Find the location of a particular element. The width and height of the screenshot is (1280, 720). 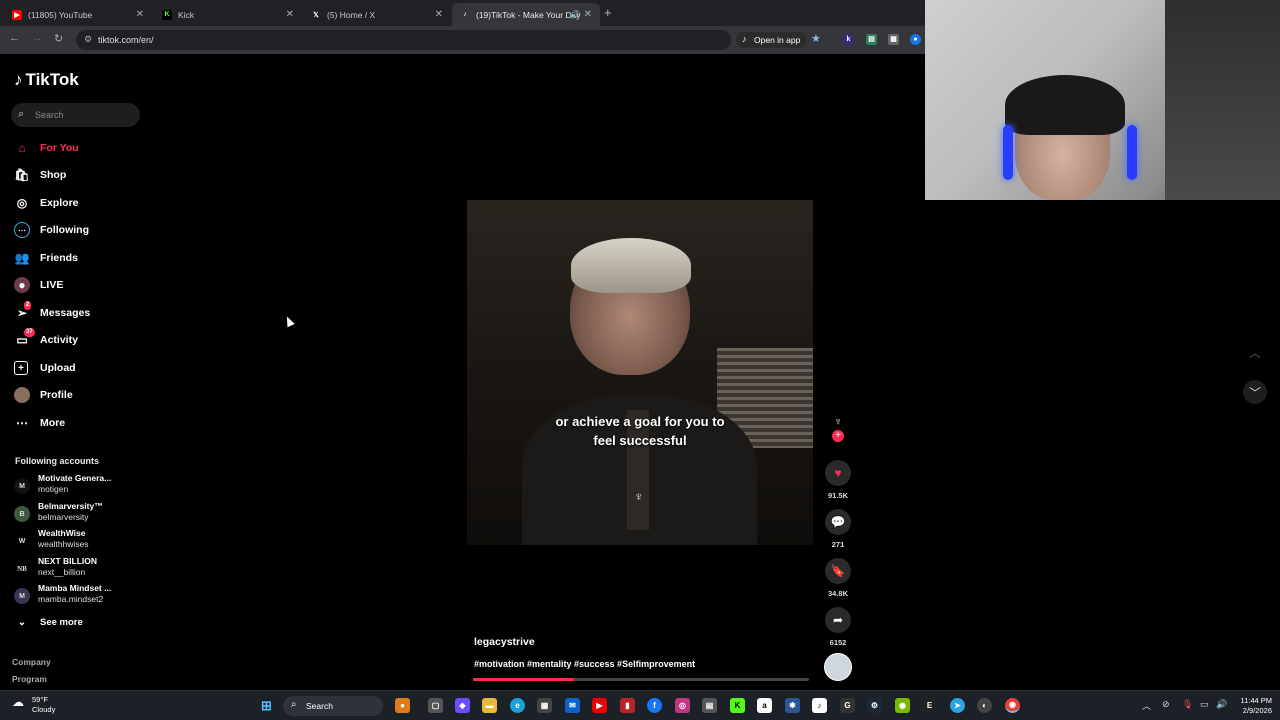

speaker-icon: 🔊 is located at coordinates (575, 14).